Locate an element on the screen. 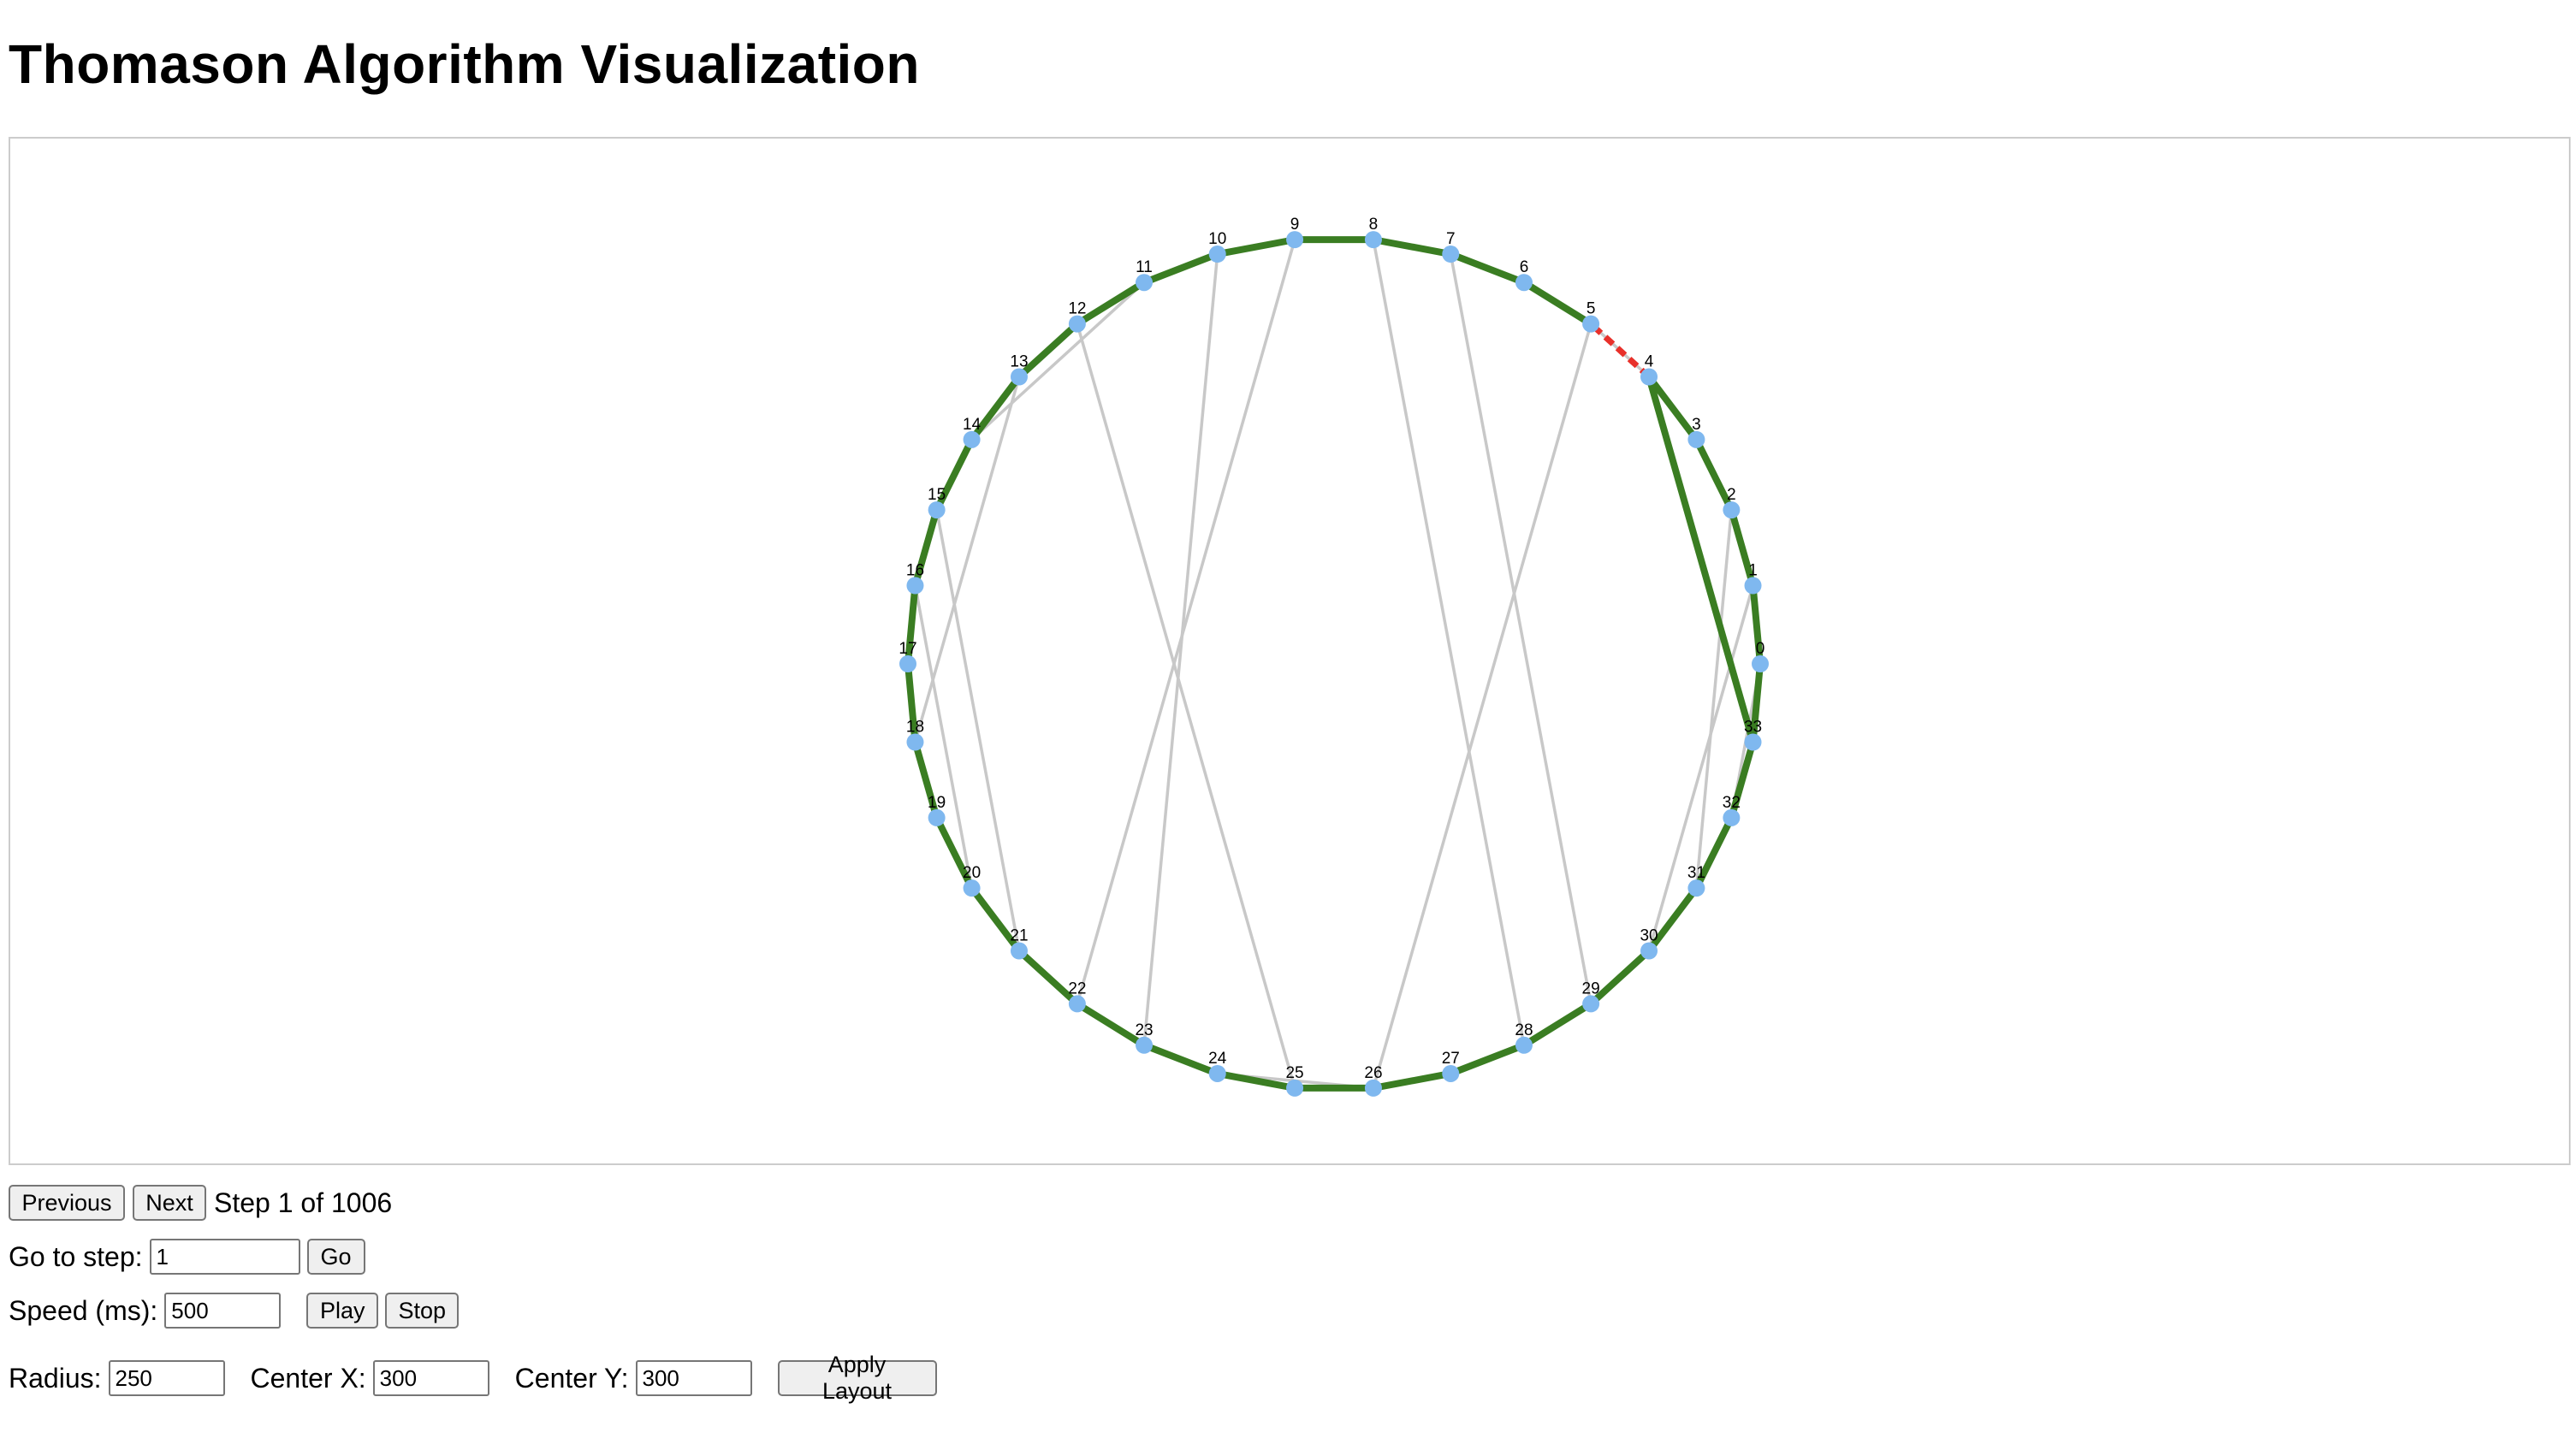  node-label: 28 is located at coordinates (1524, 1030).